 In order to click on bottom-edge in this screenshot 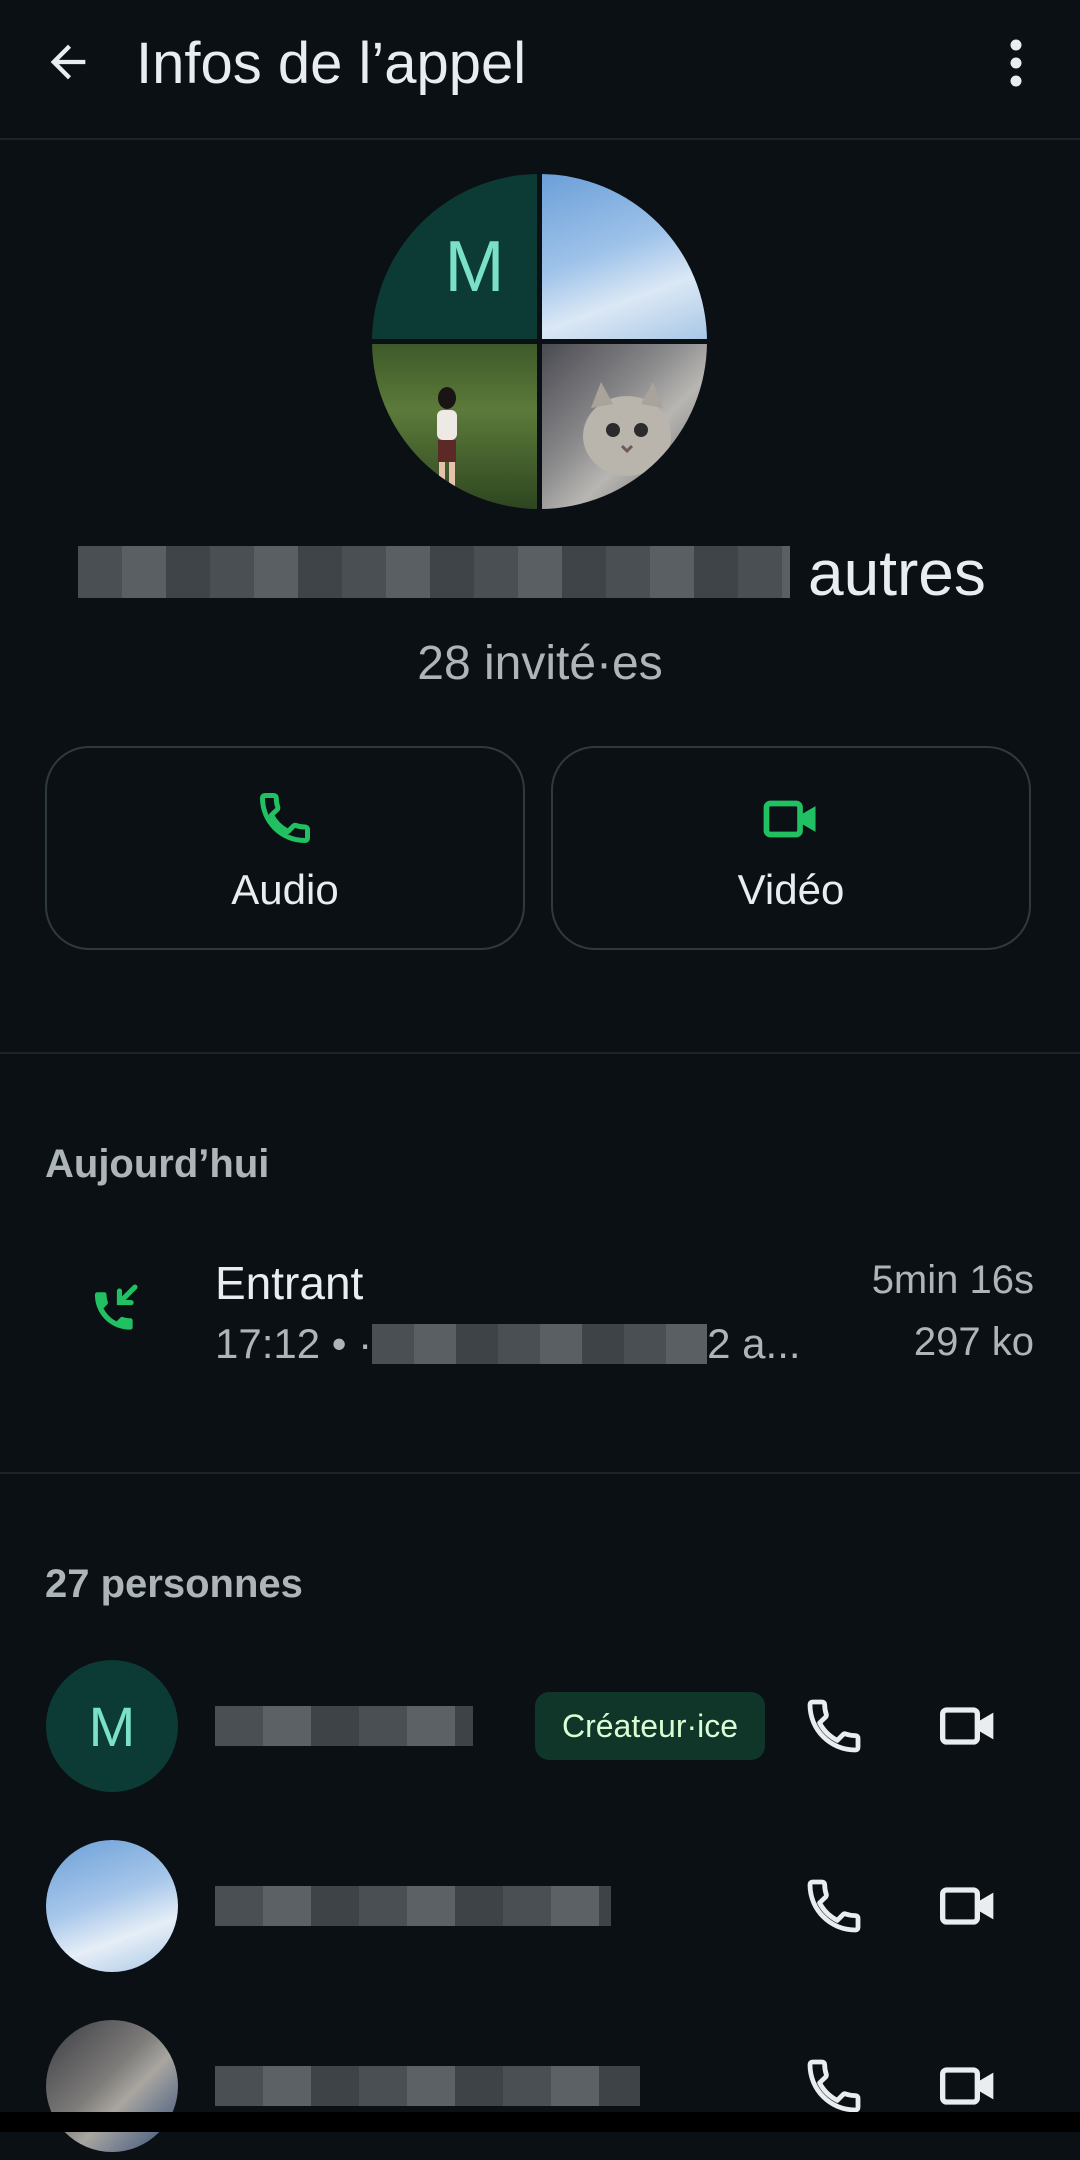, I will do `click(540, 2122)`.